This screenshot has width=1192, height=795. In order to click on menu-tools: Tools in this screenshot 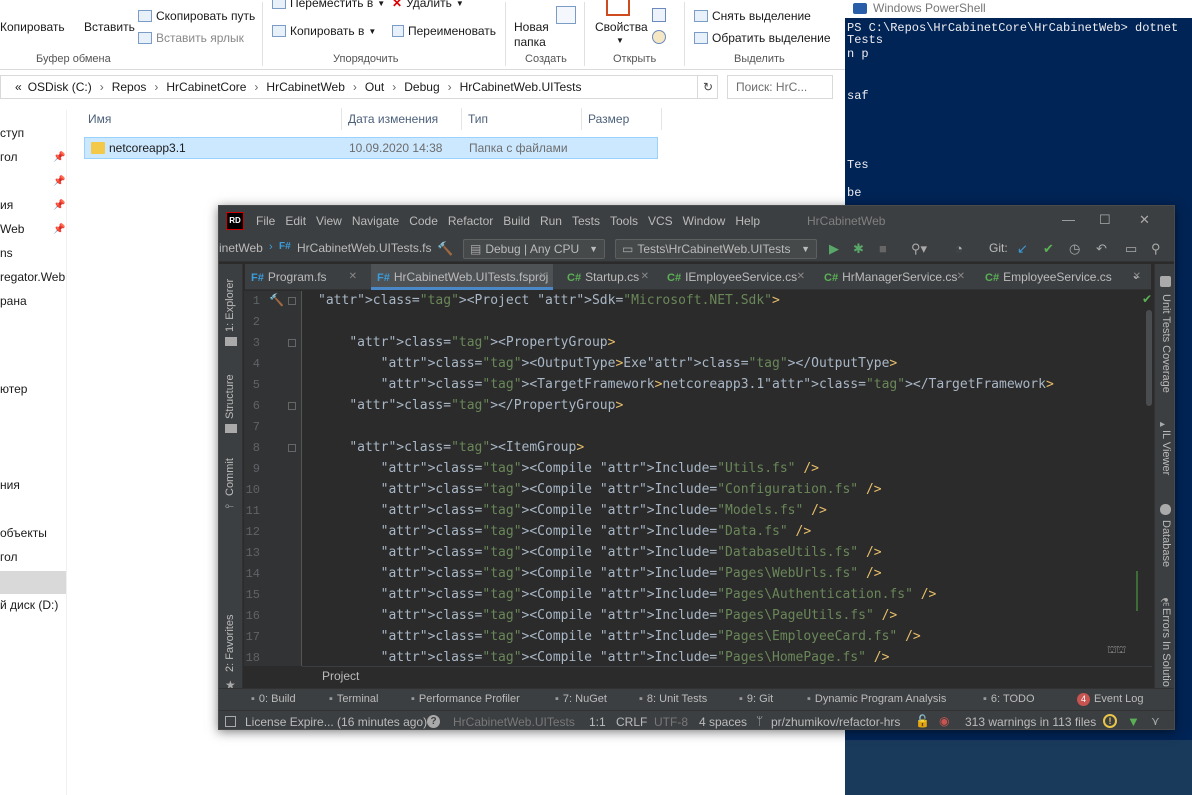, I will do `click(624, 221)`.